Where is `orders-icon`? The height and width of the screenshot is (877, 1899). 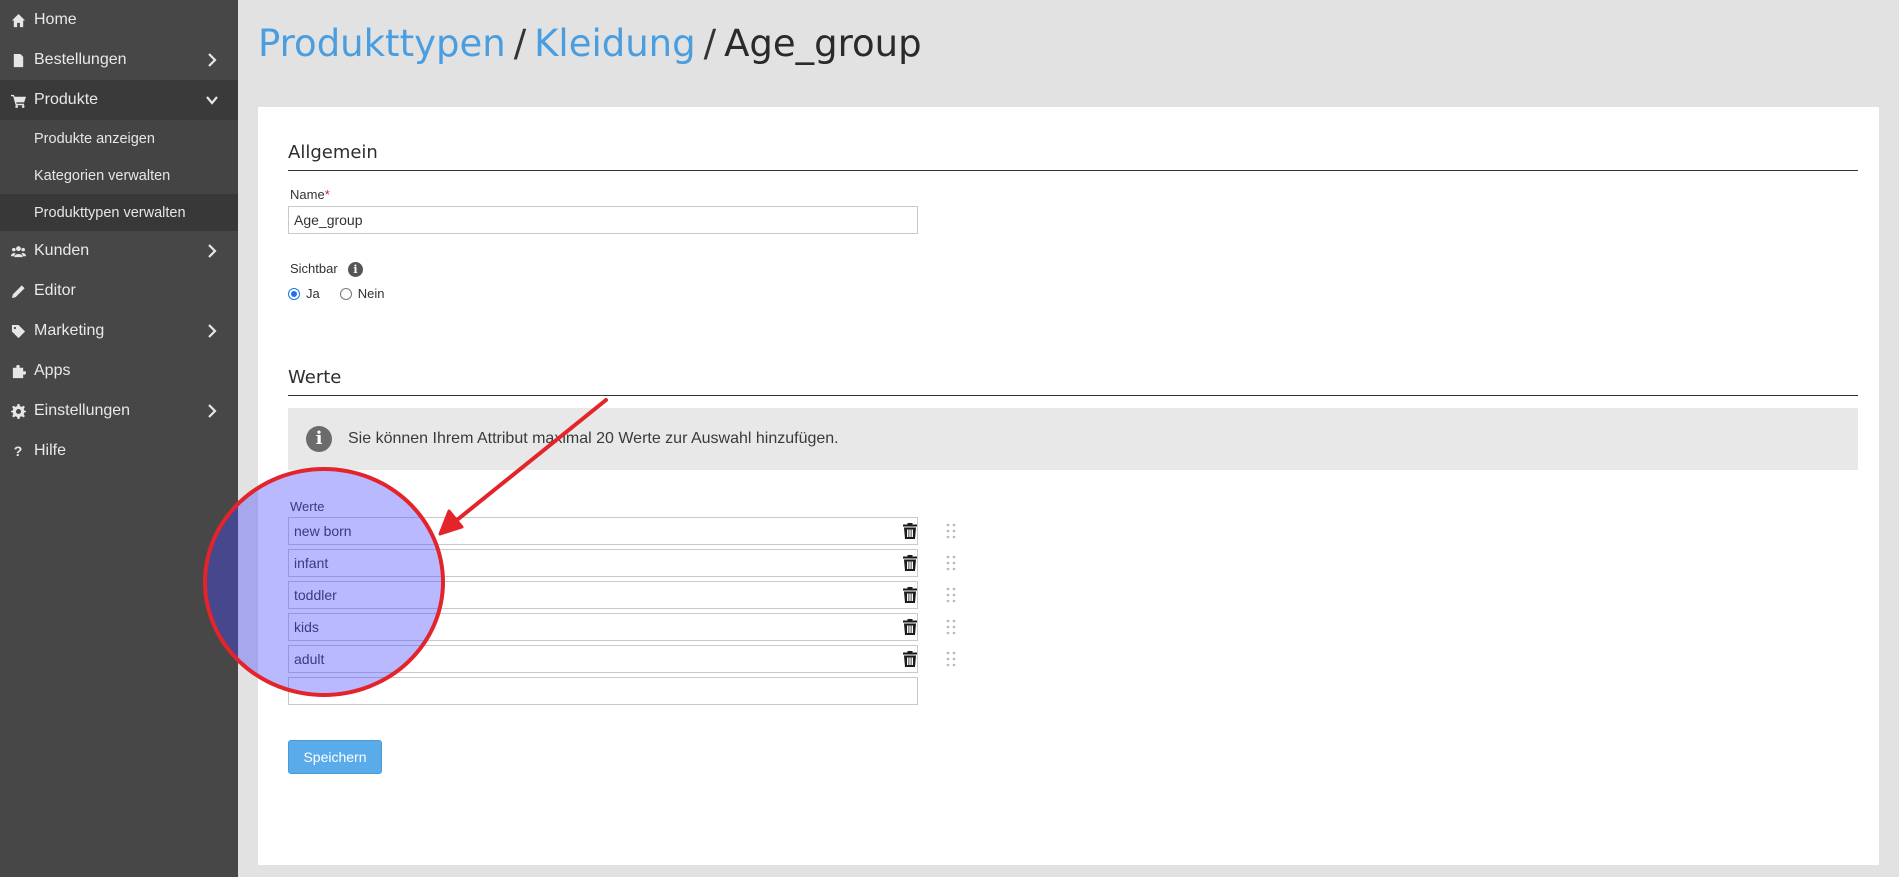
orders-icon is located at coordinates (18, 60).